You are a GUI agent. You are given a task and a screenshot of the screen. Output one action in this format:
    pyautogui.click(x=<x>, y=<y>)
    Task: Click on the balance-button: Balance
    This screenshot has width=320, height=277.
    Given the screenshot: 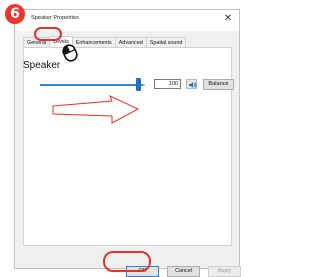 What is the action you would take?
    pyautogui.click(x=218, y=84)
    